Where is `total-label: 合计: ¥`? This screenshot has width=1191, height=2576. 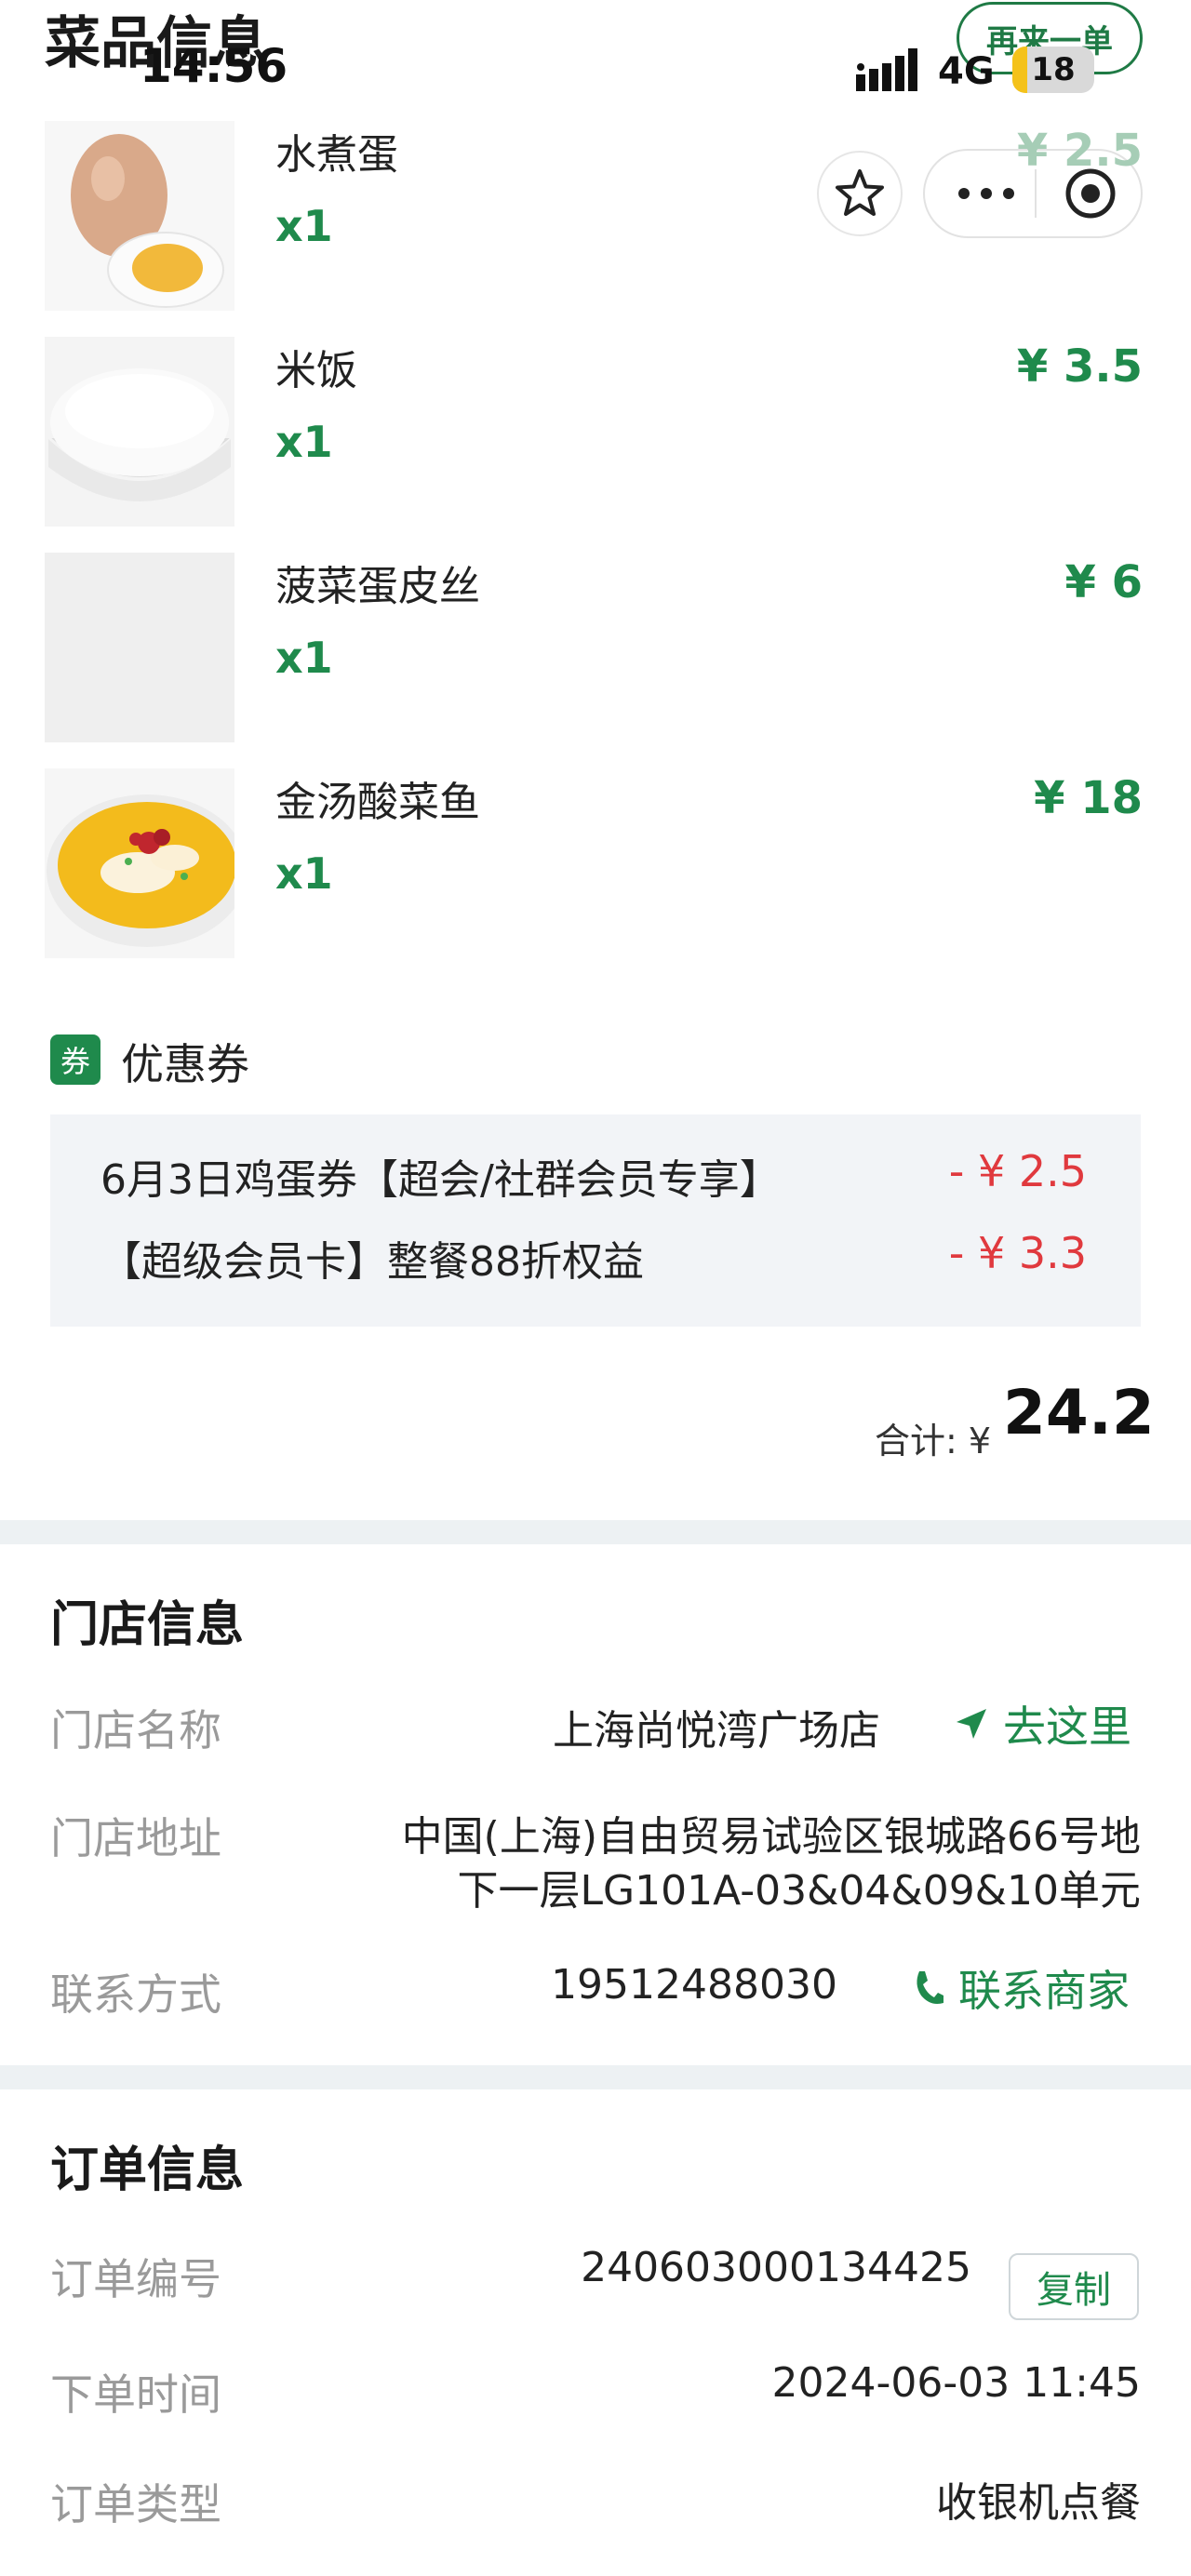 total-label: 合计: ¥ is located at coordinates (933, 1441).